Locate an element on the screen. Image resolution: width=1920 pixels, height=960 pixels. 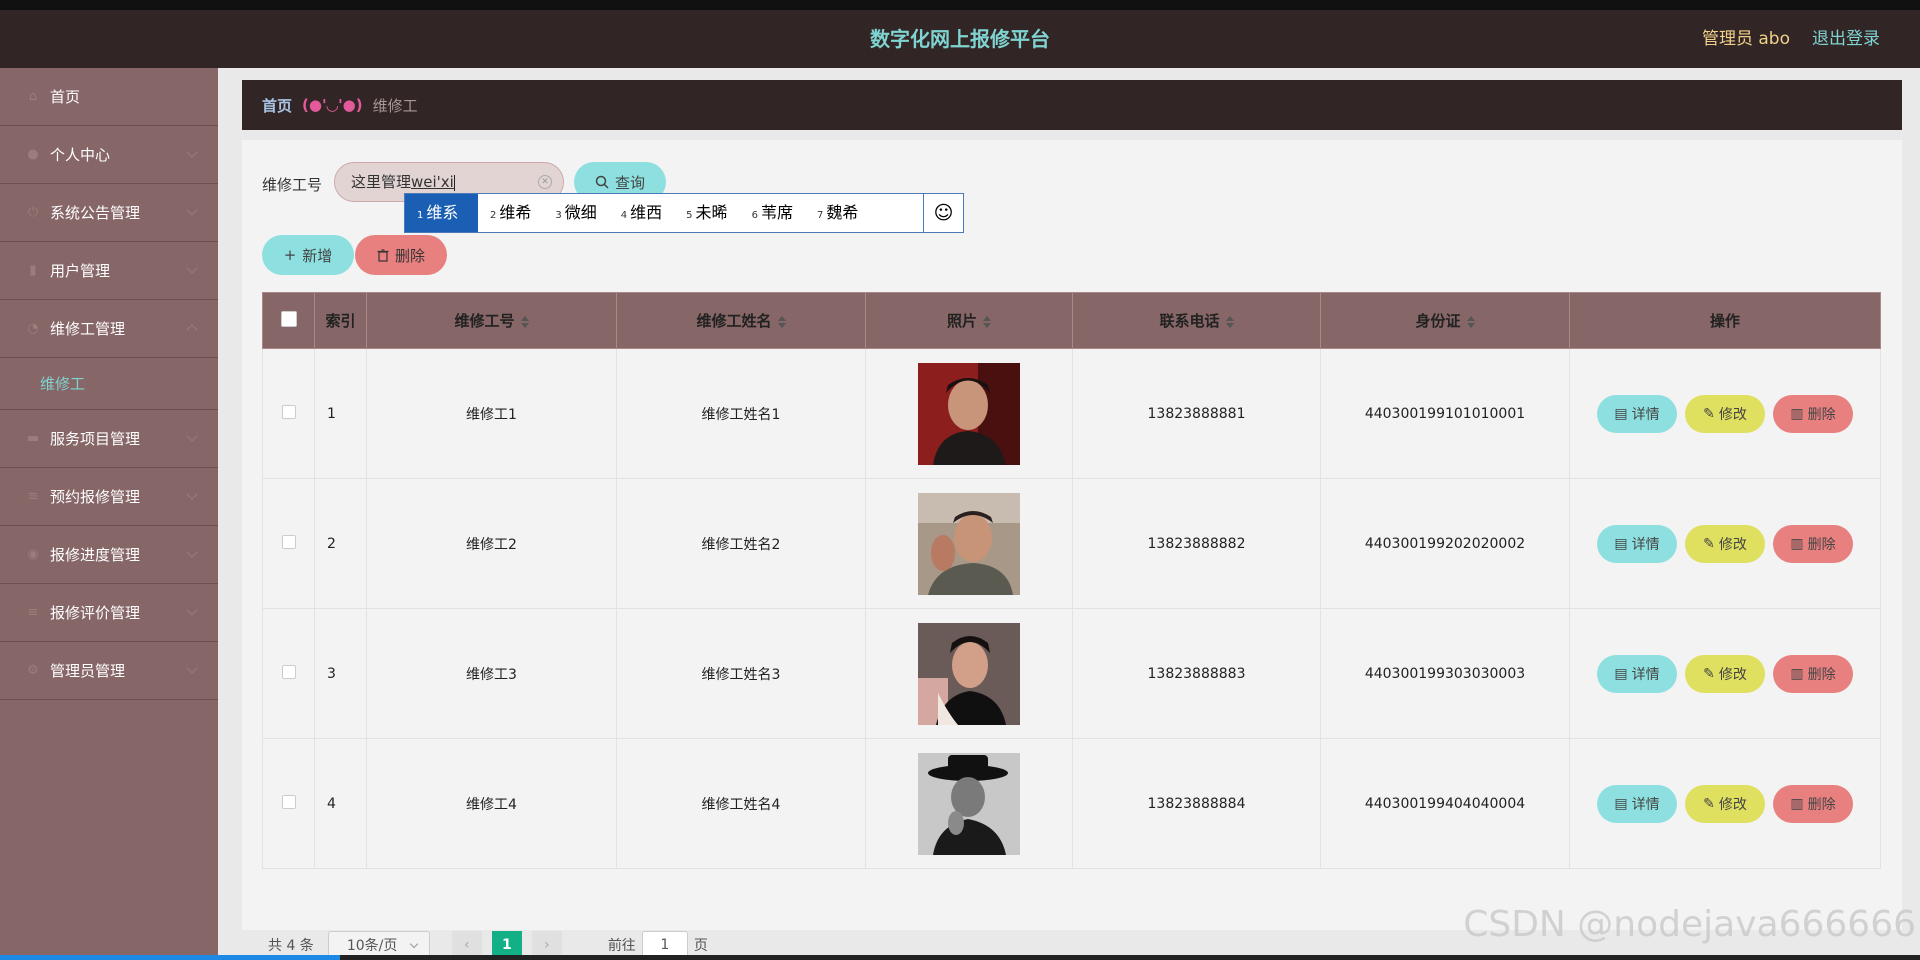
sidebar-item-home: ⌂ 首页 is located at coordinates (109, 97).